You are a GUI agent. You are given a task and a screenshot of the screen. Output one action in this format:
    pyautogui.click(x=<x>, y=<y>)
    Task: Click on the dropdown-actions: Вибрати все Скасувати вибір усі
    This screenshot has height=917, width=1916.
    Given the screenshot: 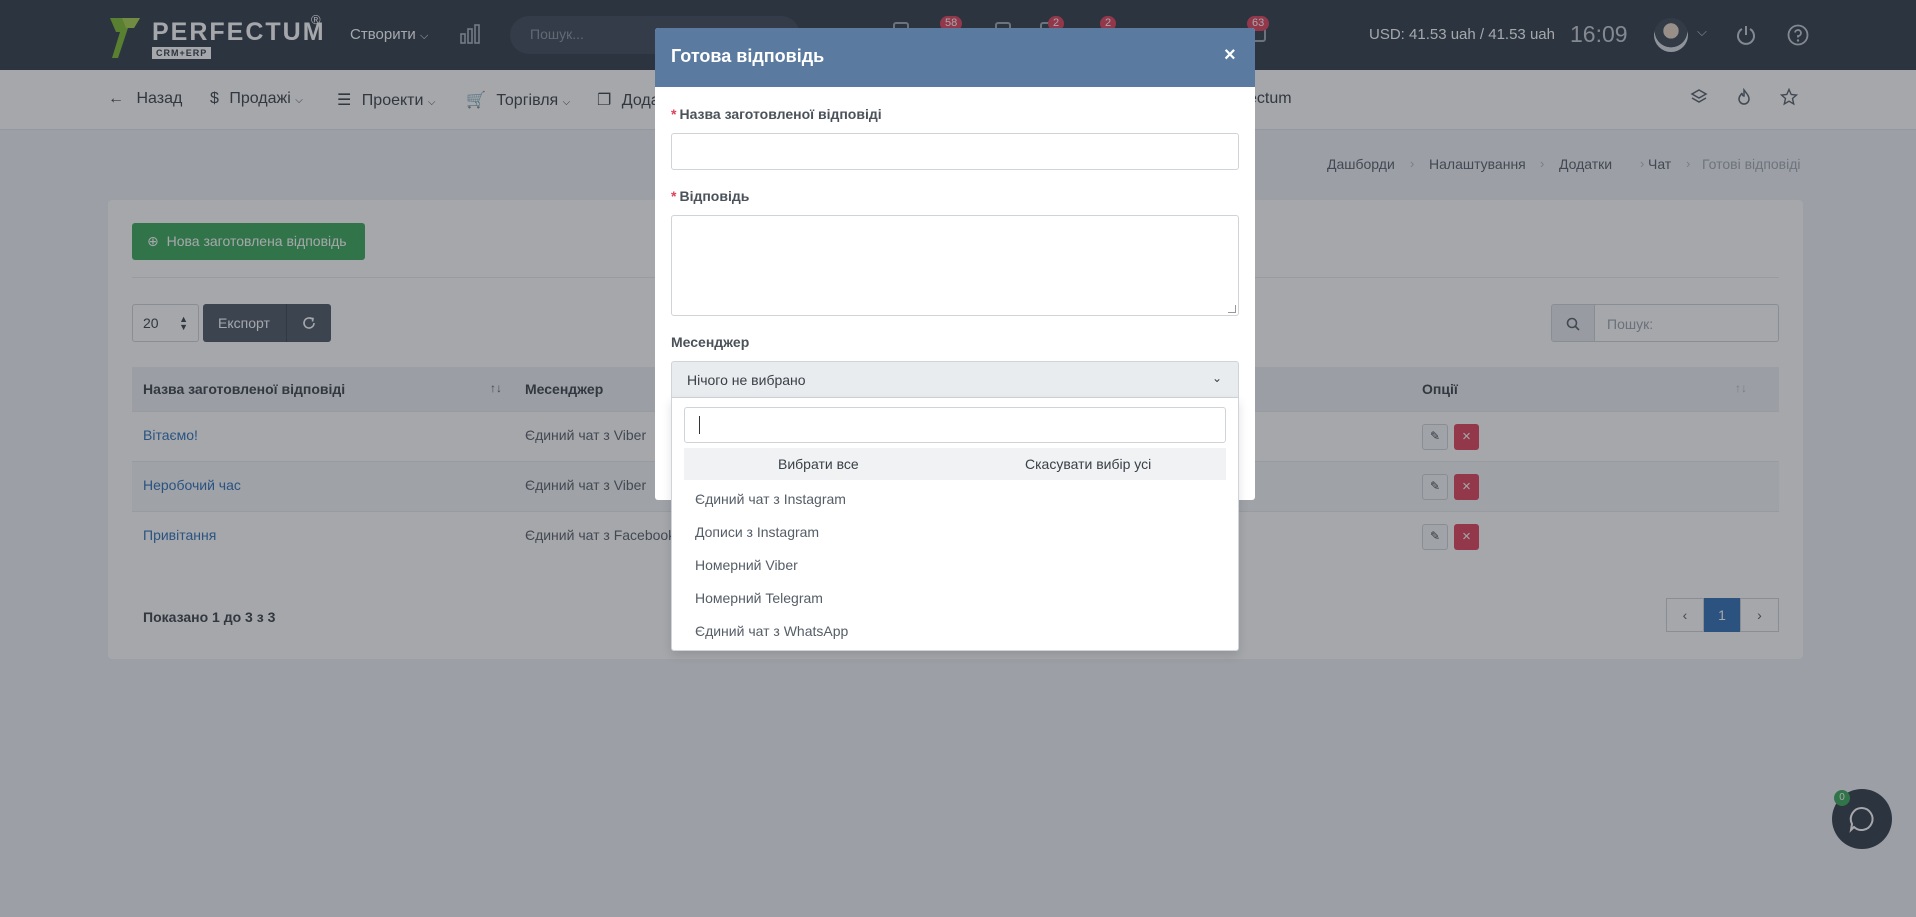 What is the action you would take?
    pyautogui.click(x=955, y=464)
    